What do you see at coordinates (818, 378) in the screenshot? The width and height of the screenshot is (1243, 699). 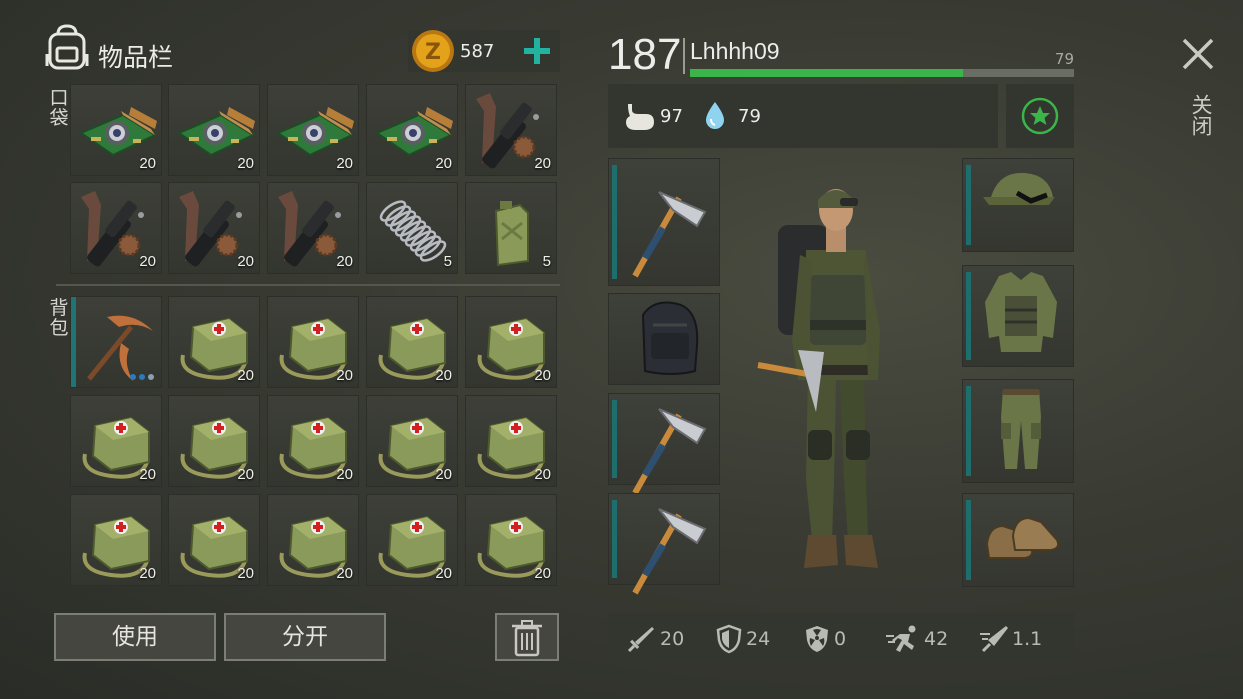 I see `character-portrait` at bounding box center [818, 378].